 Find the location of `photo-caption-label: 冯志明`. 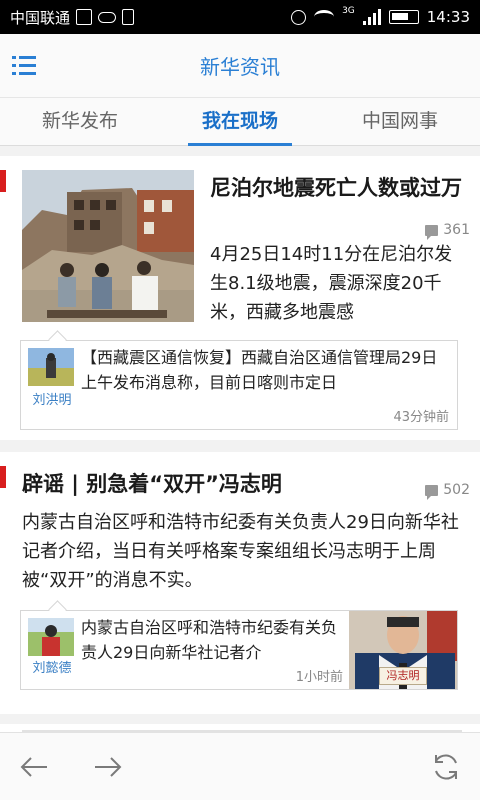

photo-caption-label: 冯志明 is located at coordinates (403, 676).